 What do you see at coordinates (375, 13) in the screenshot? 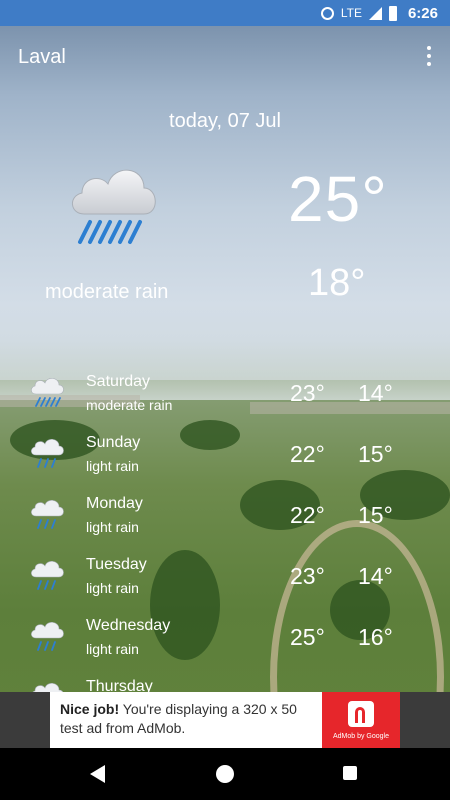
I see `signal-icon` at bounding box center [375, 13].